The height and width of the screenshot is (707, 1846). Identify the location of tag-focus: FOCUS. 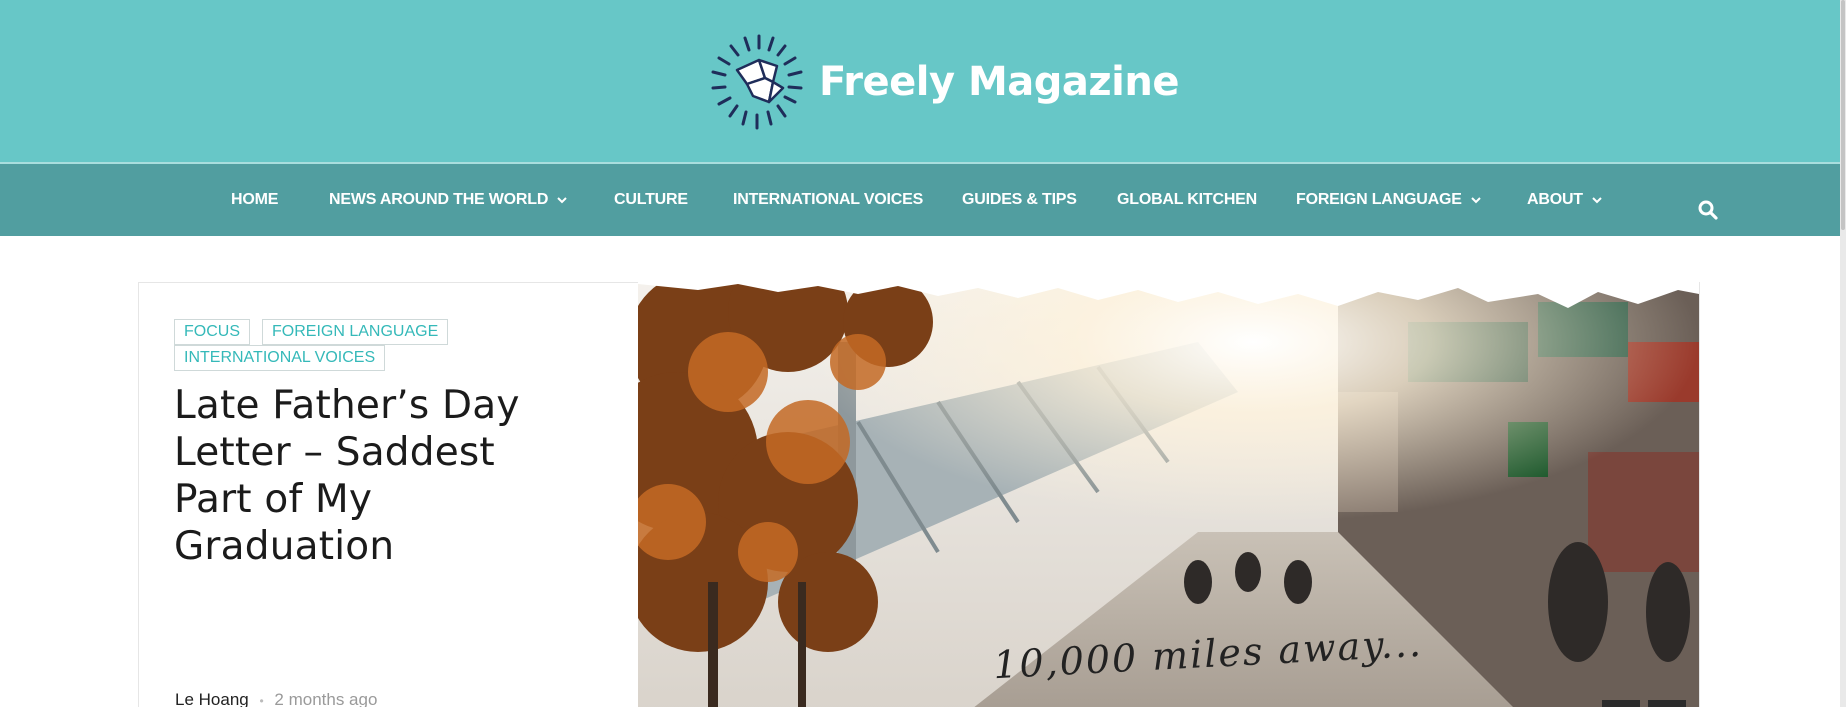
(212, 332).